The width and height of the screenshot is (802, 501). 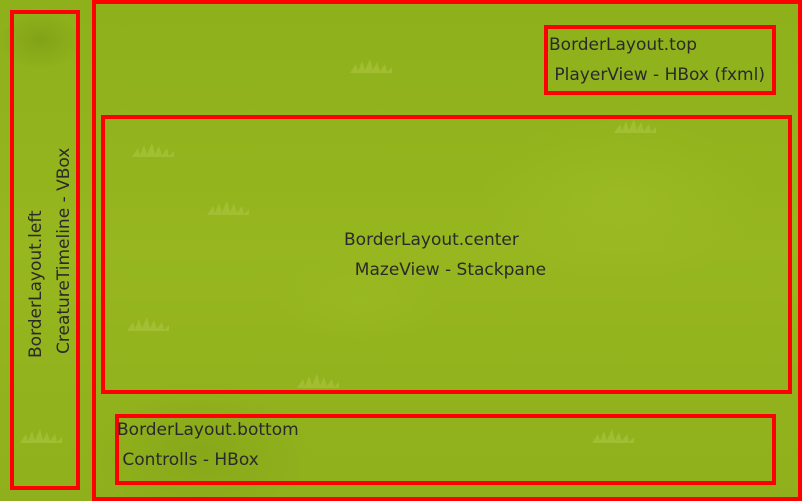 What do you see at coordinates (623, 45) in the screenshot?
I see `top-region-title: BorderLayout.top` at bounding box center [623, 45].